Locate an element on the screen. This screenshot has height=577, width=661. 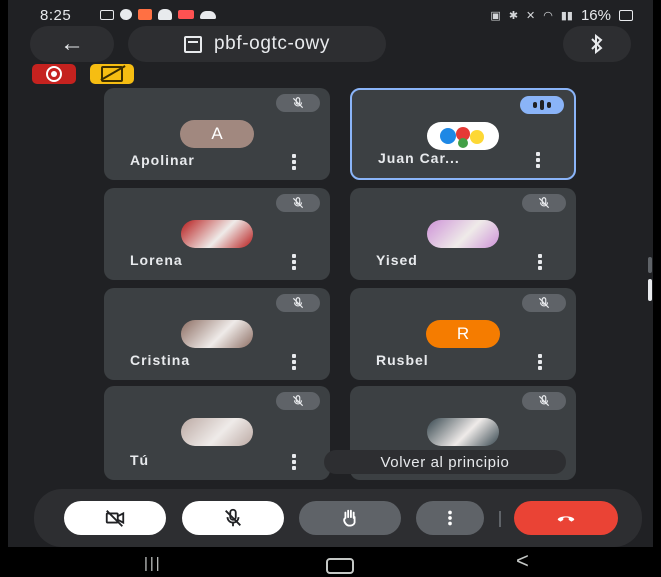
mic-toggle-button is located at coordinates (233, 518).